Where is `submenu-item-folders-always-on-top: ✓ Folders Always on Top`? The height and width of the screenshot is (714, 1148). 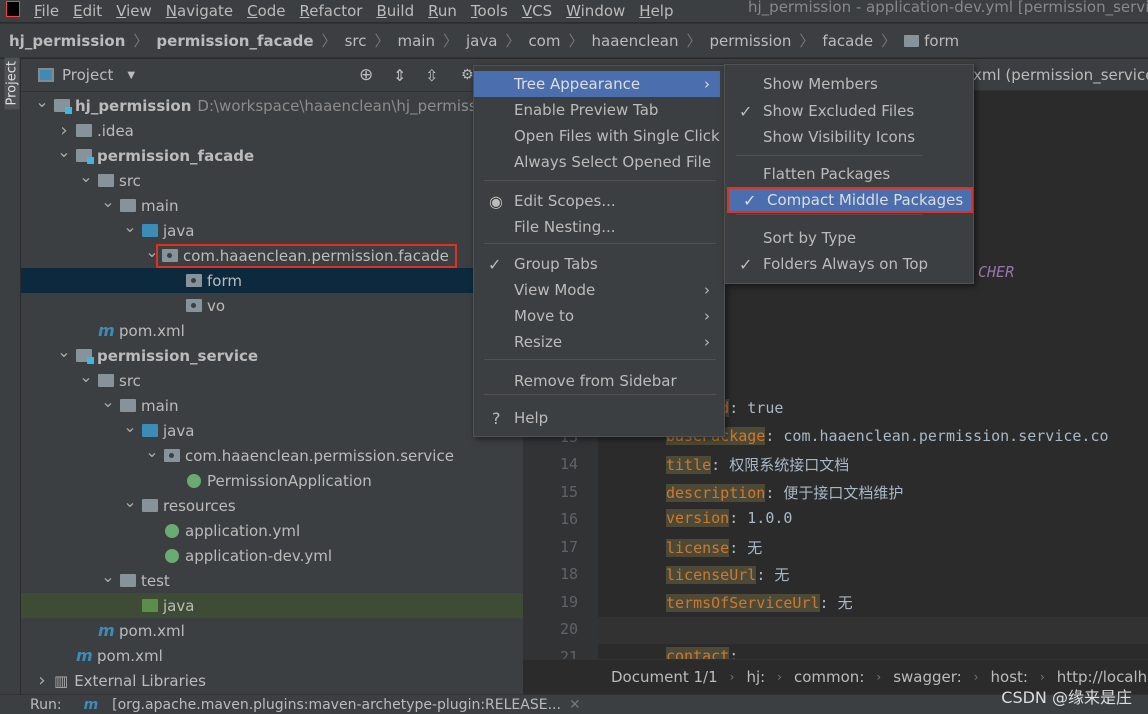 submenu-item-folders-always-on-top: ✓ Folders Always on Top is located at coordinates (849, 264).